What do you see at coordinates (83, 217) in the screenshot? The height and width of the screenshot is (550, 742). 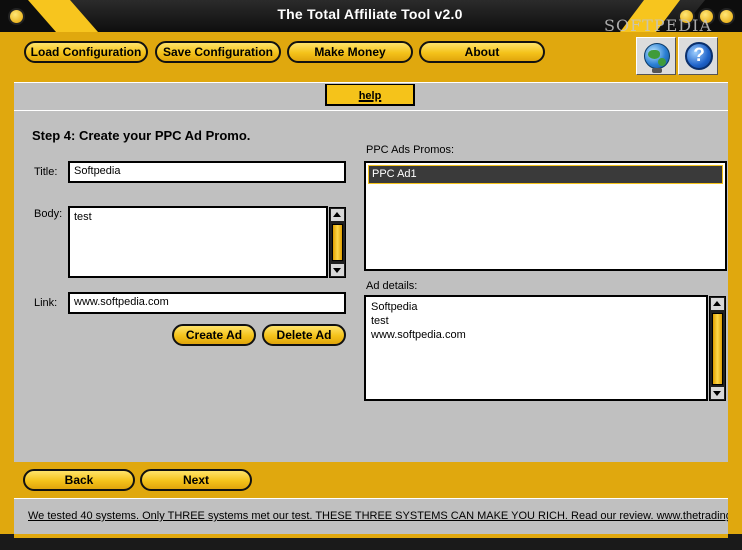 I see `body-text: test` at bounding box center [83, 217].